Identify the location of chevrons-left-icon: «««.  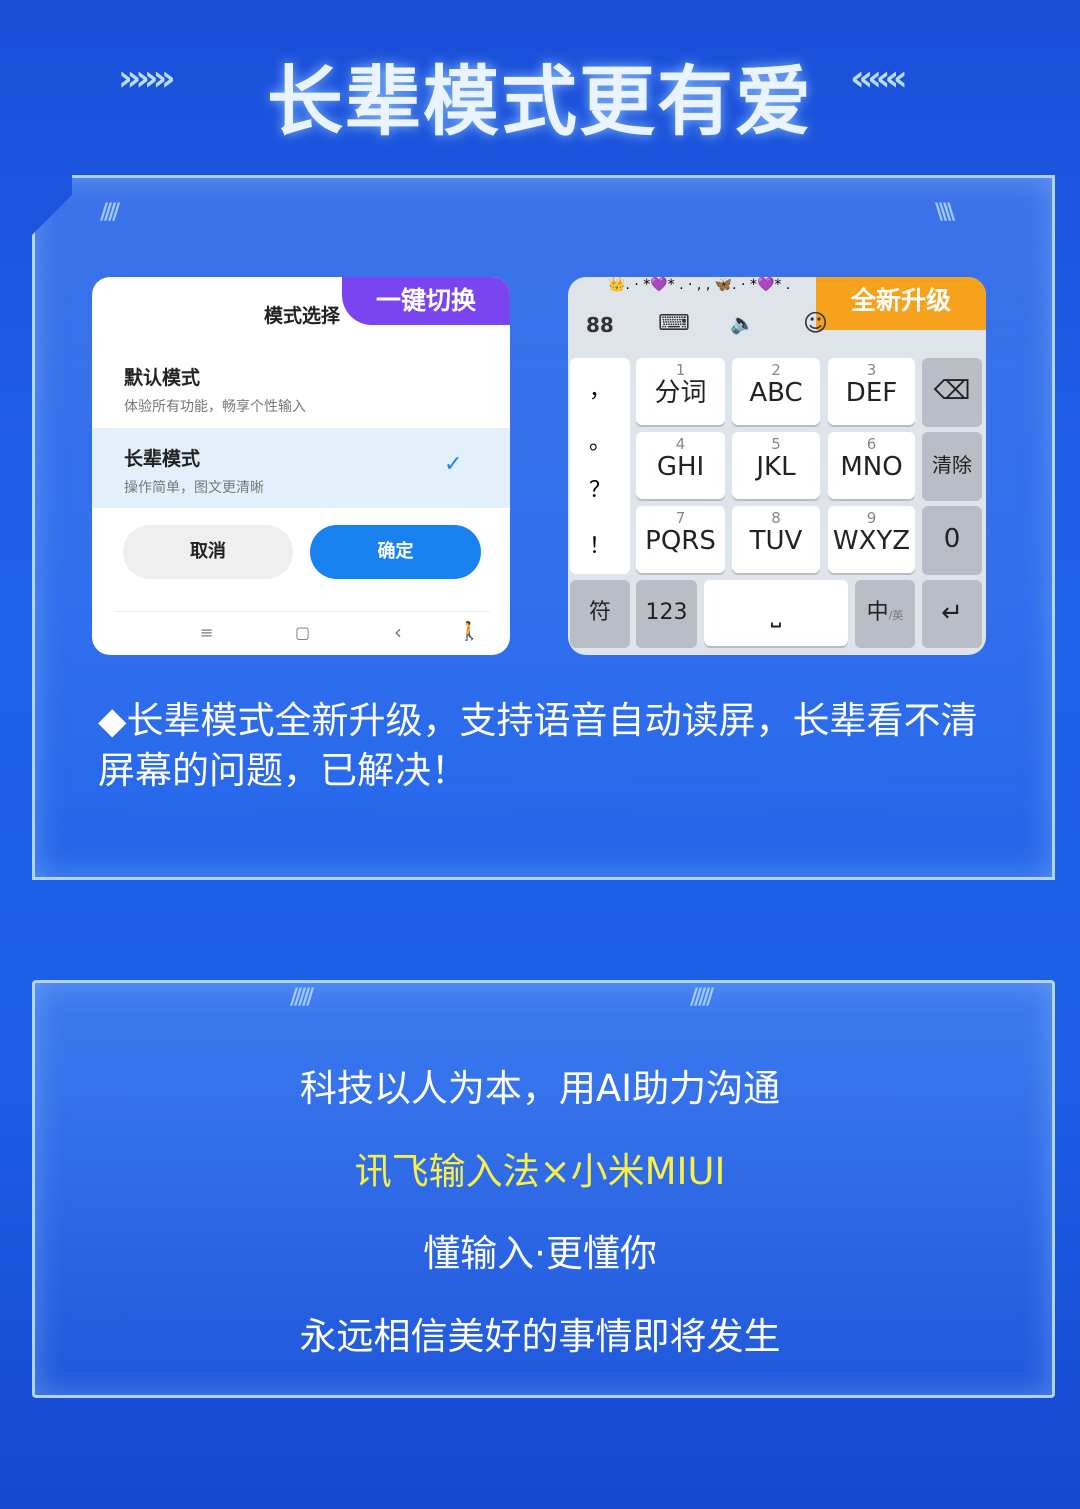
(879, 78).